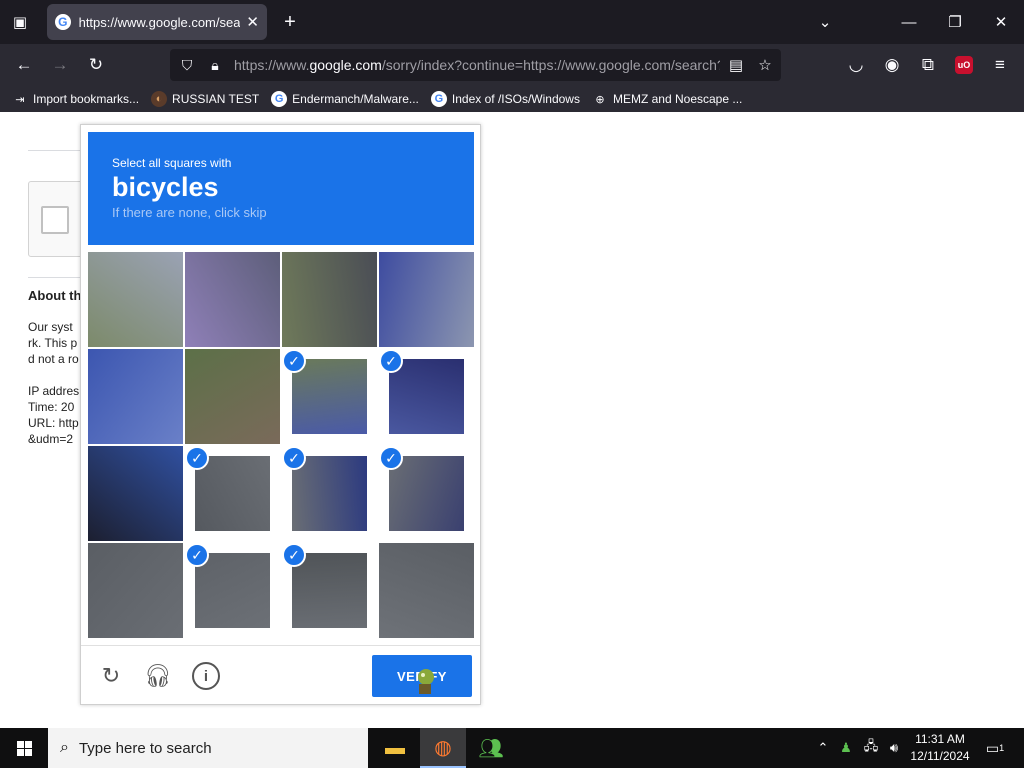  What do you see at coordinates (736, 65) in the screenshot?
I see `reader-view-icon: ▤` at bounding box center [736, 65].